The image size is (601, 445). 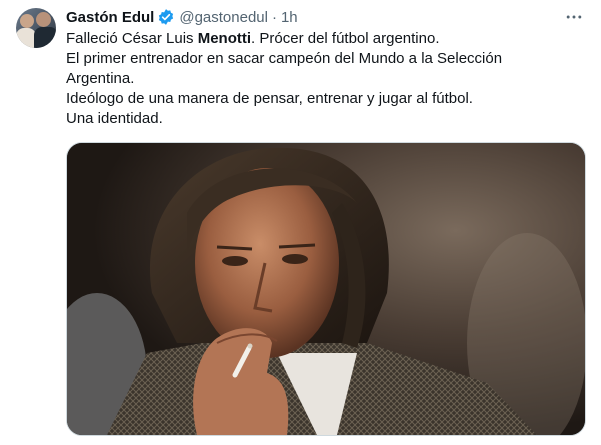 I want to click on avatar, so click(x=36, y=28).